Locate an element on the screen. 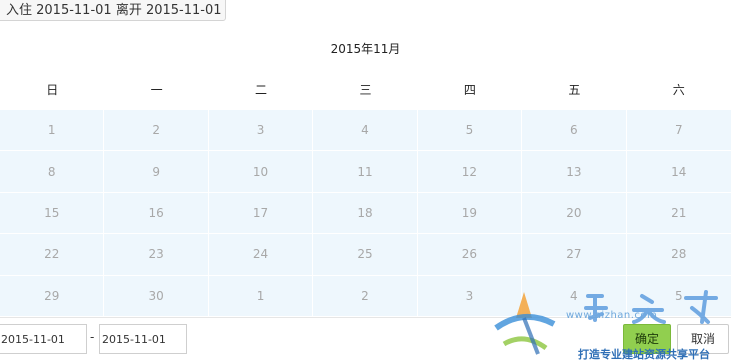  date-range-trigger: 入住 2015-11-01 离开 2015-11-01 is located at coordinates (113, 10).